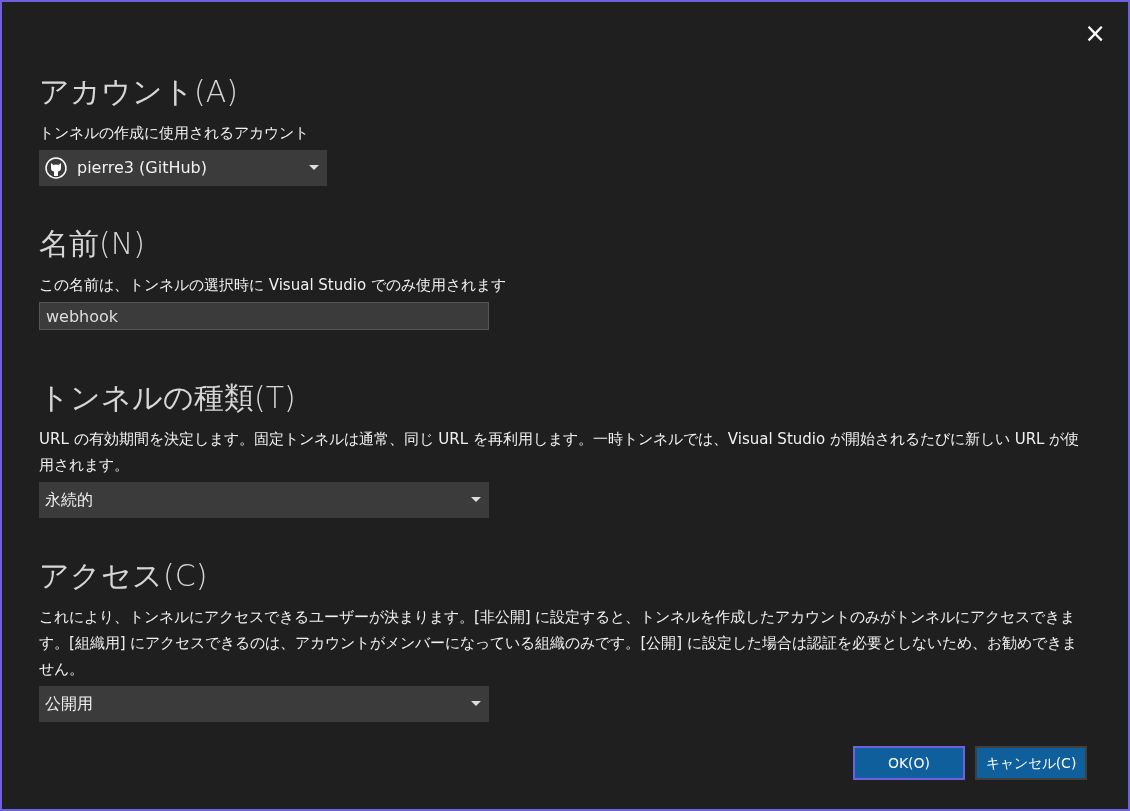 This screenshot has width=1130, height=811. I want to click on description-text: この名前は、トンネルの選択時に Visual Studio でのみ使用されます, so click(273, 285).